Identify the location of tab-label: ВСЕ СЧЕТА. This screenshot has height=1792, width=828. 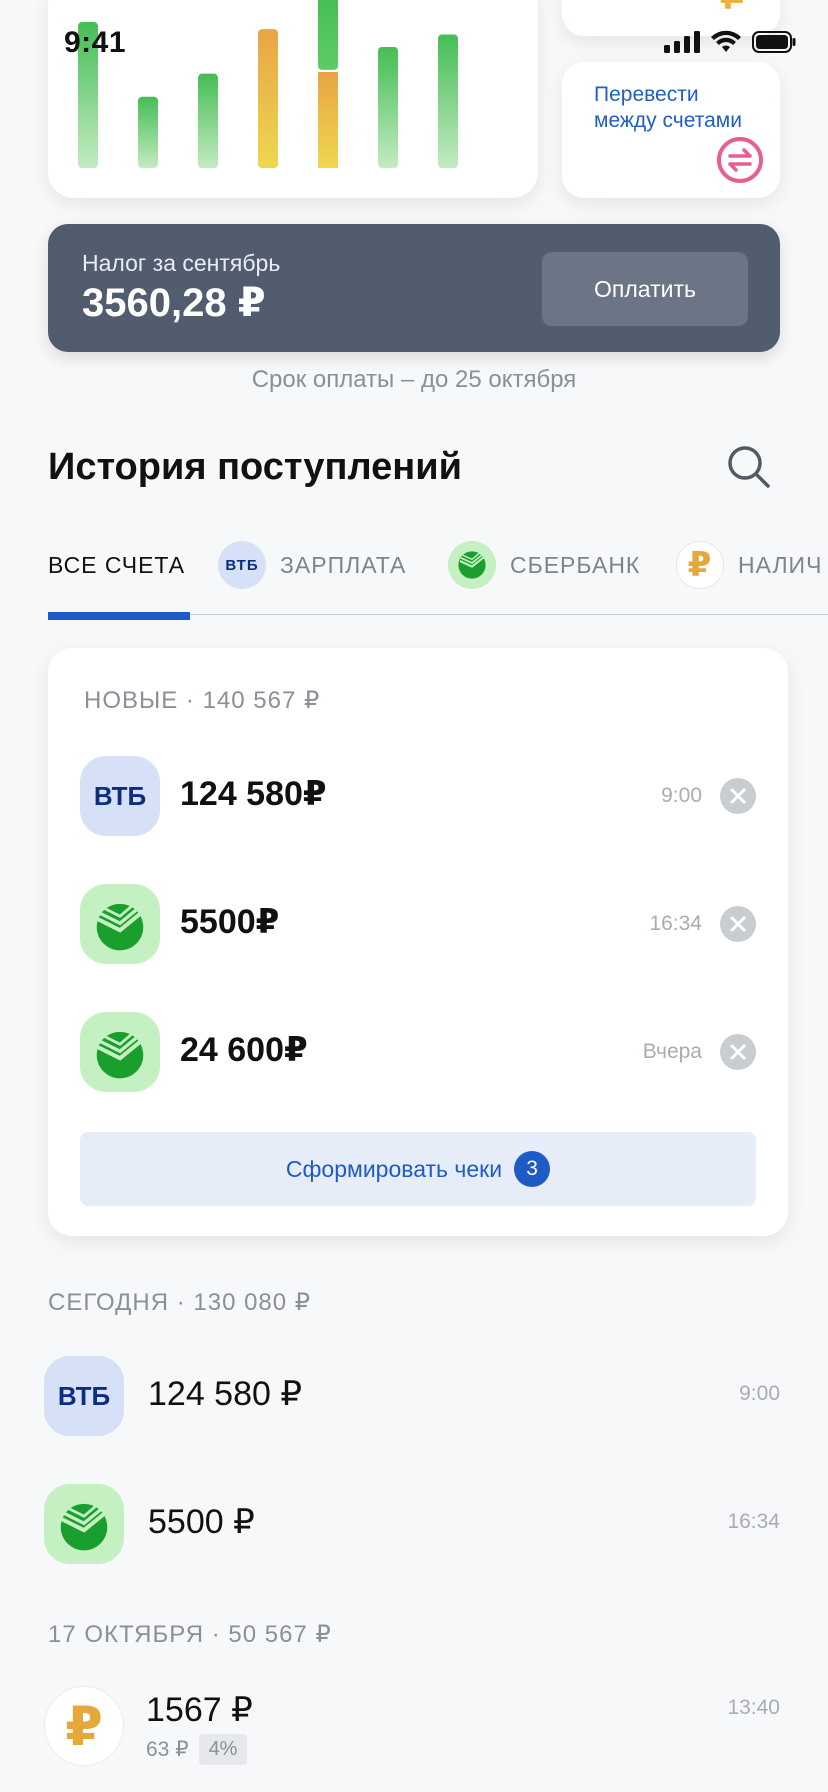
(117, 564).